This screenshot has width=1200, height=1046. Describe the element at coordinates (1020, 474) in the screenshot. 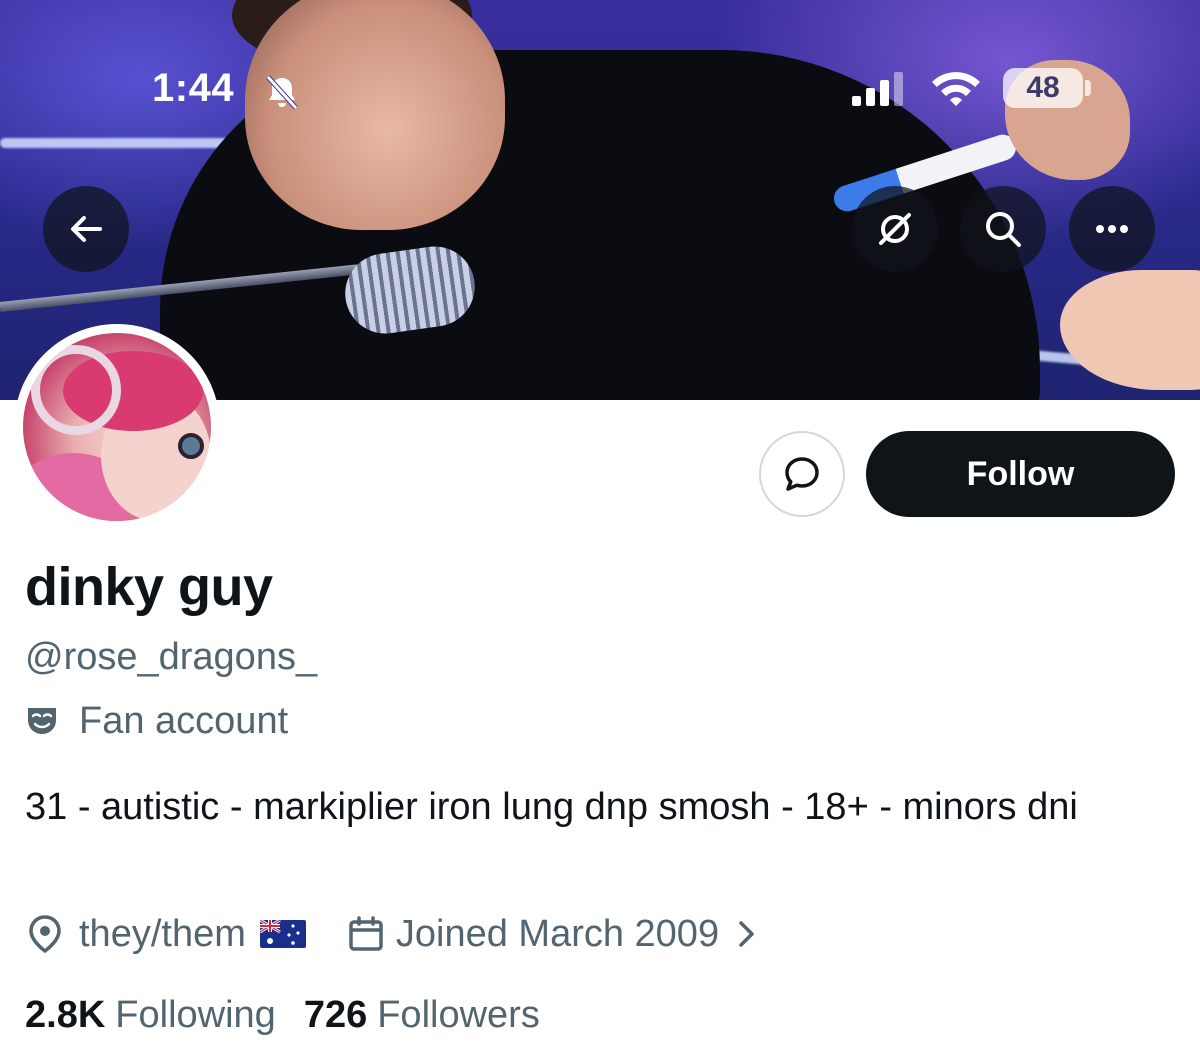

I see `follow-button: Follow` at that location.